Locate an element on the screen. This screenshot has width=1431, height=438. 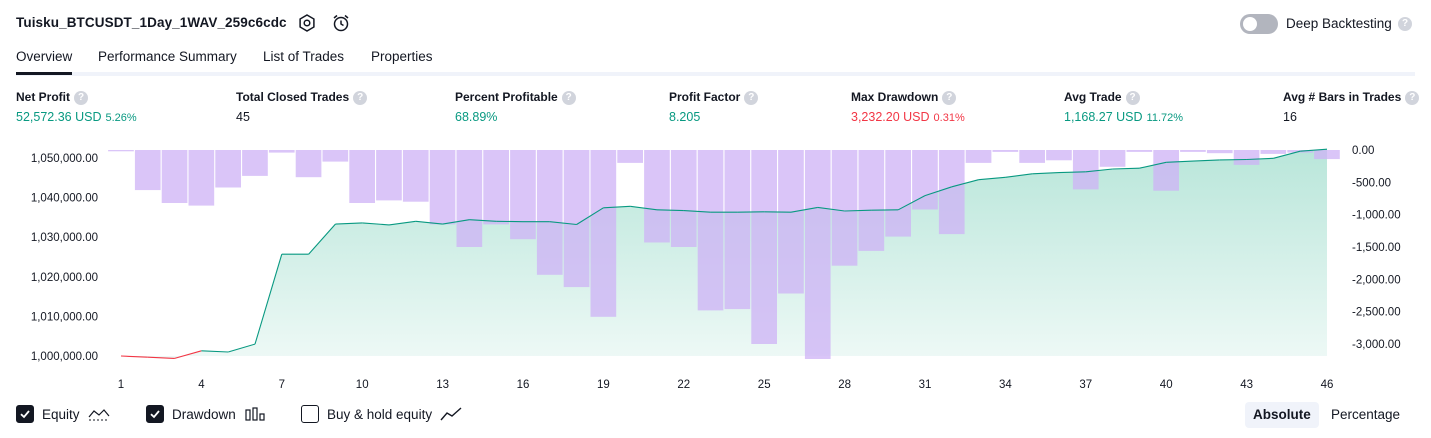
x-tick-label: 34 is located at coordinates (1005, 385).